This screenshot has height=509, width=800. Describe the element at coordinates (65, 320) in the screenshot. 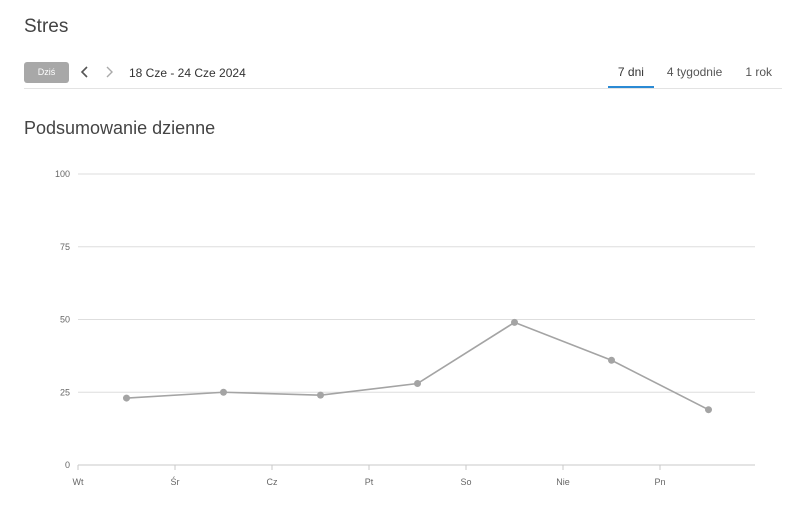

I see `y-tick-label: 50` at that location.